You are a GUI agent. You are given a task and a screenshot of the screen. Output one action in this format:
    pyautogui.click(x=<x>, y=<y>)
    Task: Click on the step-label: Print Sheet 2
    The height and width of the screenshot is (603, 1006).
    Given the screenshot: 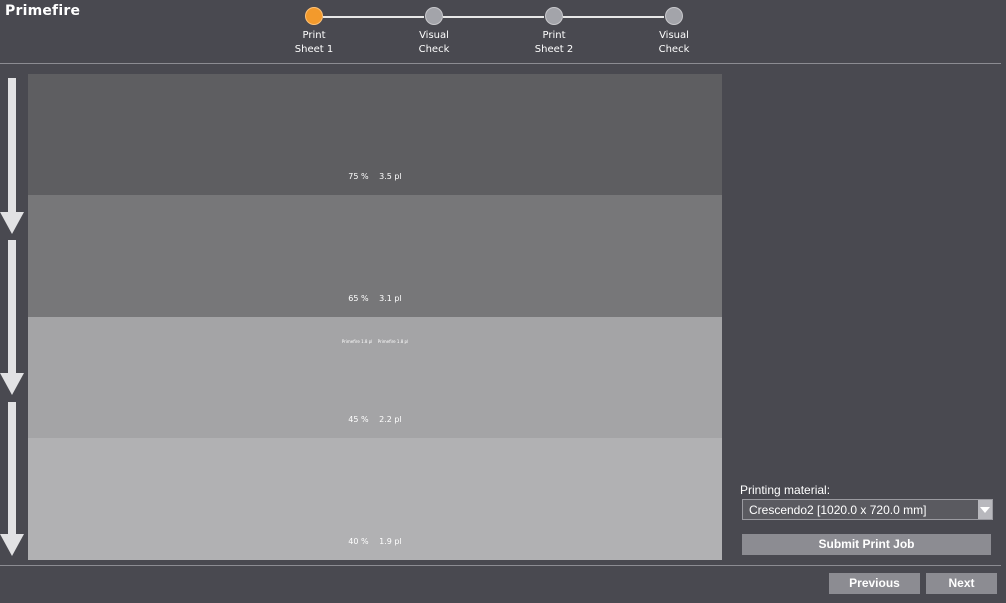 What is the action you would take?
    pyautogui.click(x=554, y=42)
    